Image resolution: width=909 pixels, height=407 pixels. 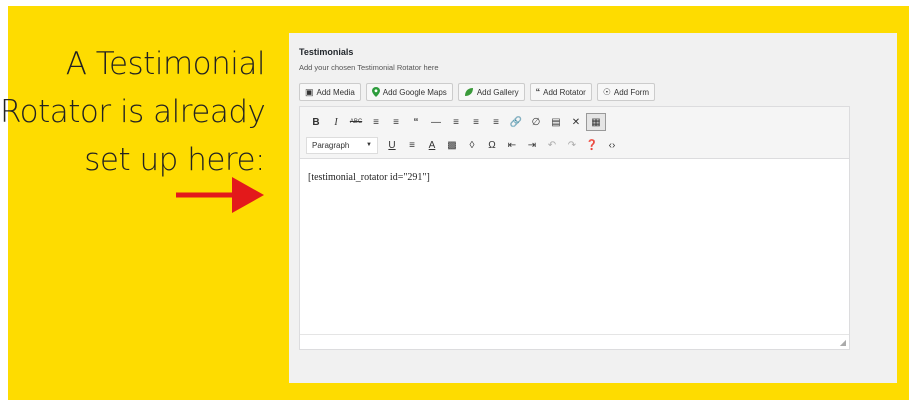 I want to click on red-arrow-icon, so click(x=220, y=195).